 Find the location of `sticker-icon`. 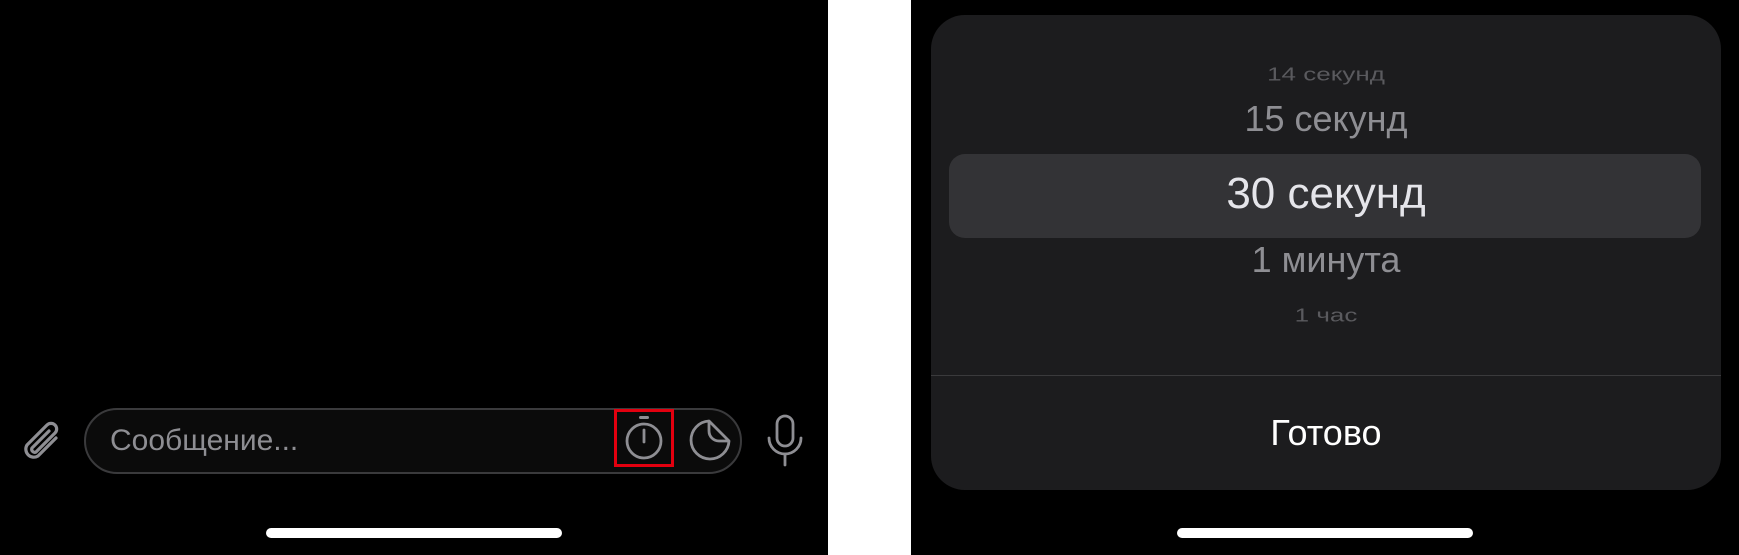

sticker-icon is located at coordinates (710, 440).